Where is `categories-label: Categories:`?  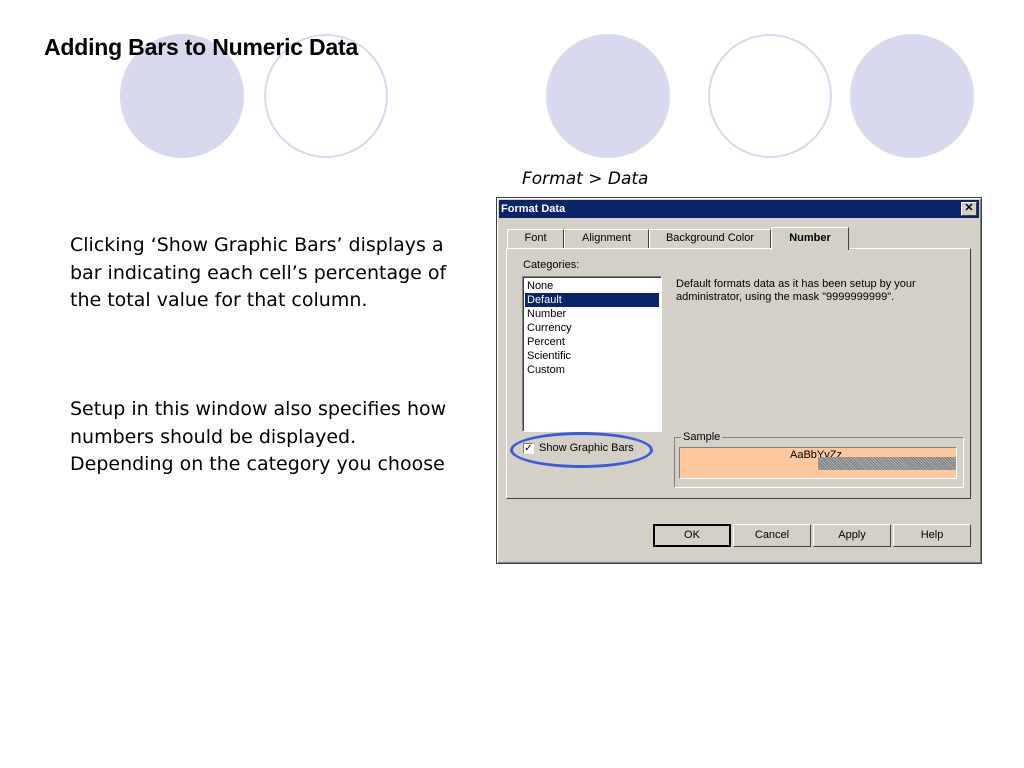 categories-label: Categories: is located at coordinates (551, 265).